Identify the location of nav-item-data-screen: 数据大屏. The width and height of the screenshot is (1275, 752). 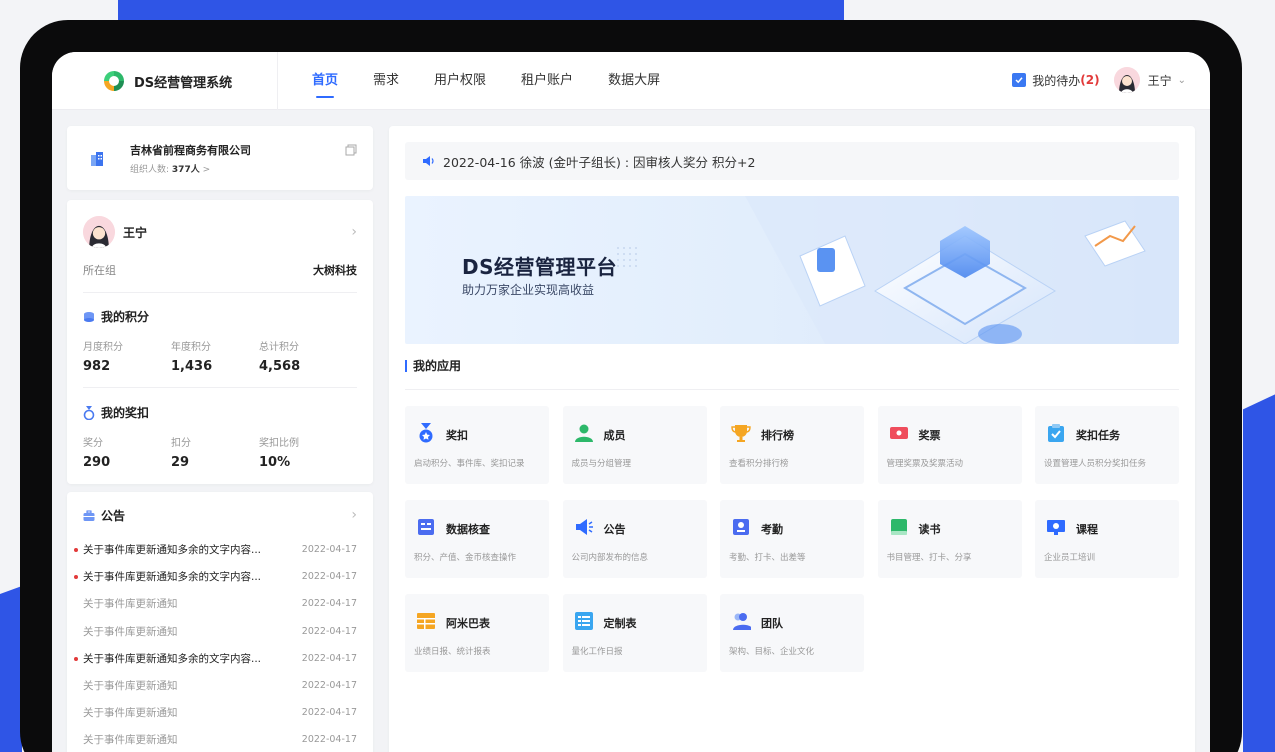
(634, 81).